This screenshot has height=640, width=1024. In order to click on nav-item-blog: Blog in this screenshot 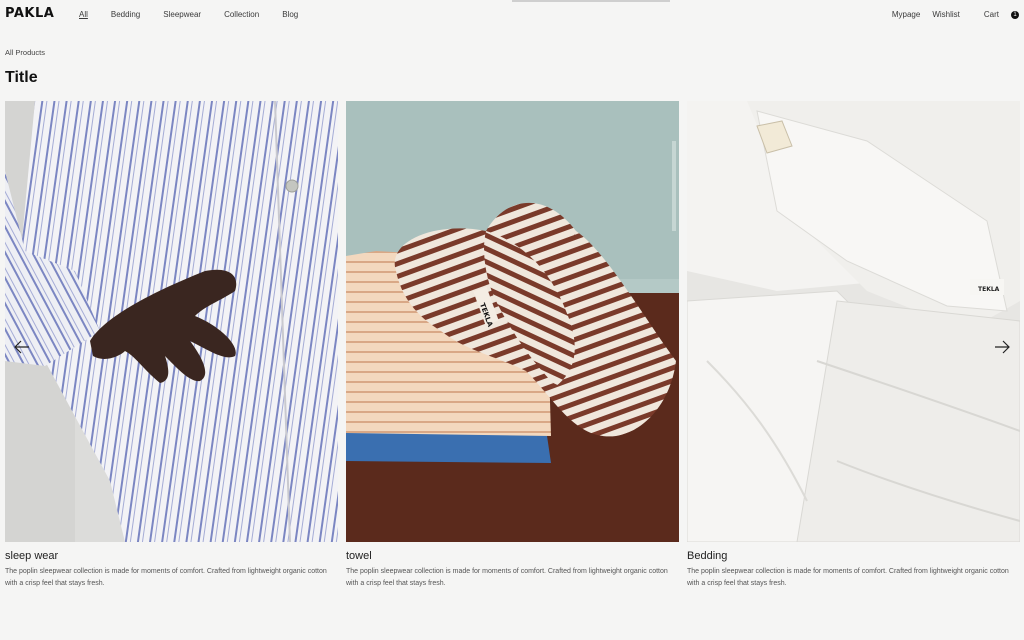, I will do `click(290, 14)`.